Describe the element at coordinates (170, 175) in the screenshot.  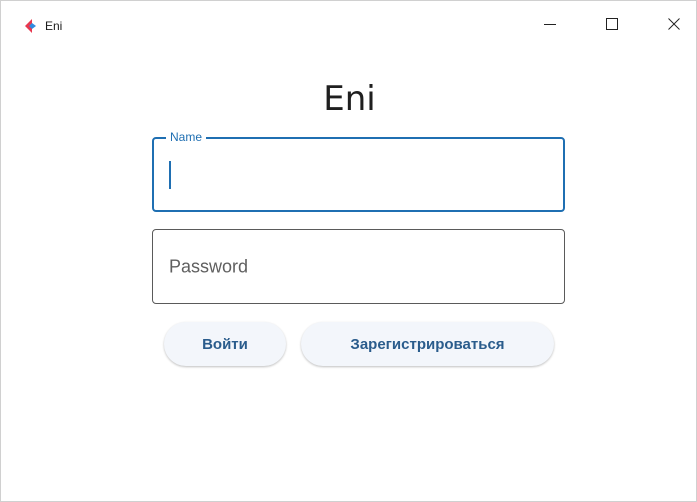
I see `text-caret` at that location.